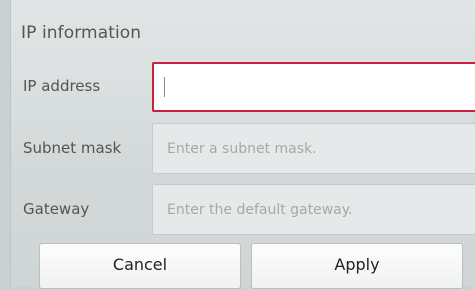 Image resolution: width=475 pixels, height=289 pixels. I want to click on gateway-input: Enter the default gateway., so click(313, 209).